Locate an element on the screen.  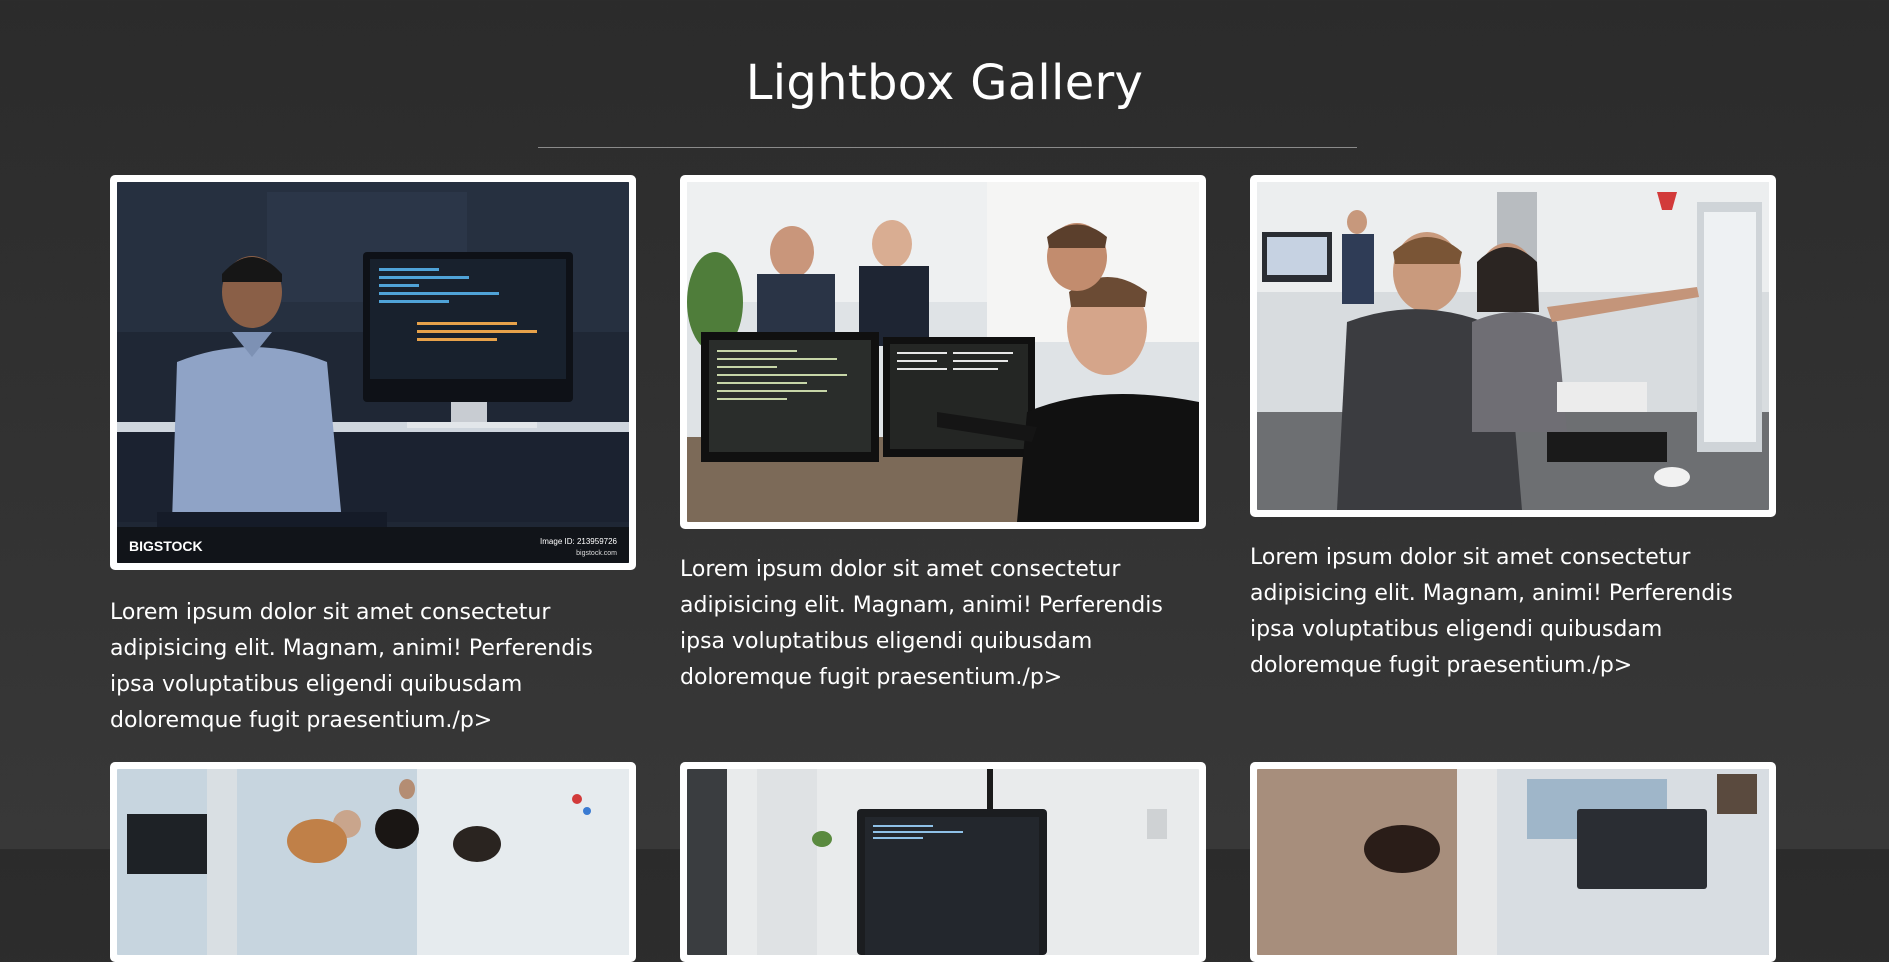
workspace-monitor-photo is located at coordinates (1513, 862).